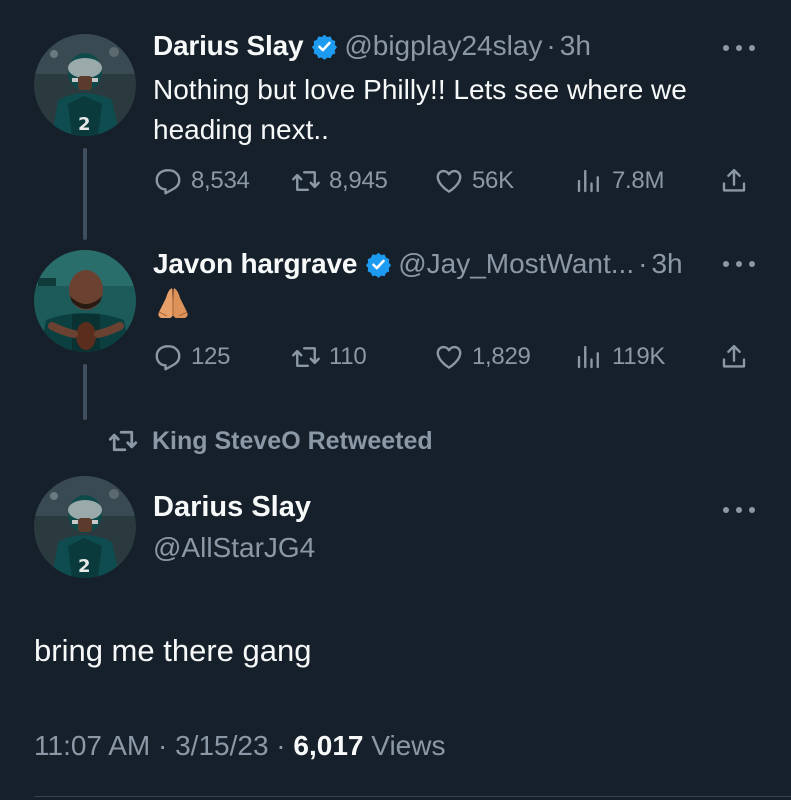  I want to click on eagles-player-avatar-icon, so click(85, 301).